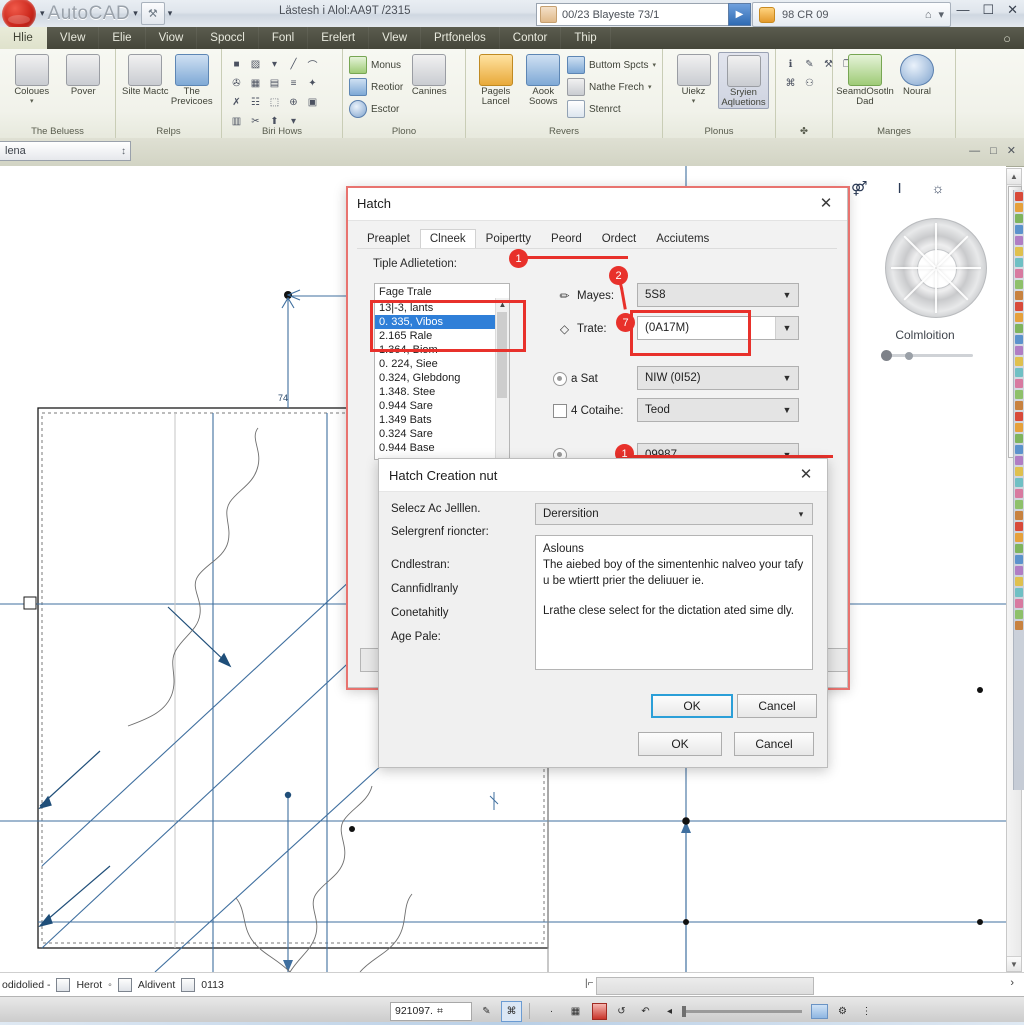 This screenshot has height=1025, width=1024. Describe the element at coordinates (19, 15) in the screenshot. I see `app-logo-icon` at that location.